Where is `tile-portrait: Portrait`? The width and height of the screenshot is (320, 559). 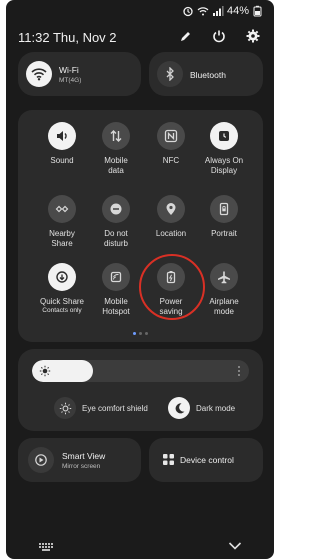
tile-portrait: Portrait is located at coordinates (224, 217).